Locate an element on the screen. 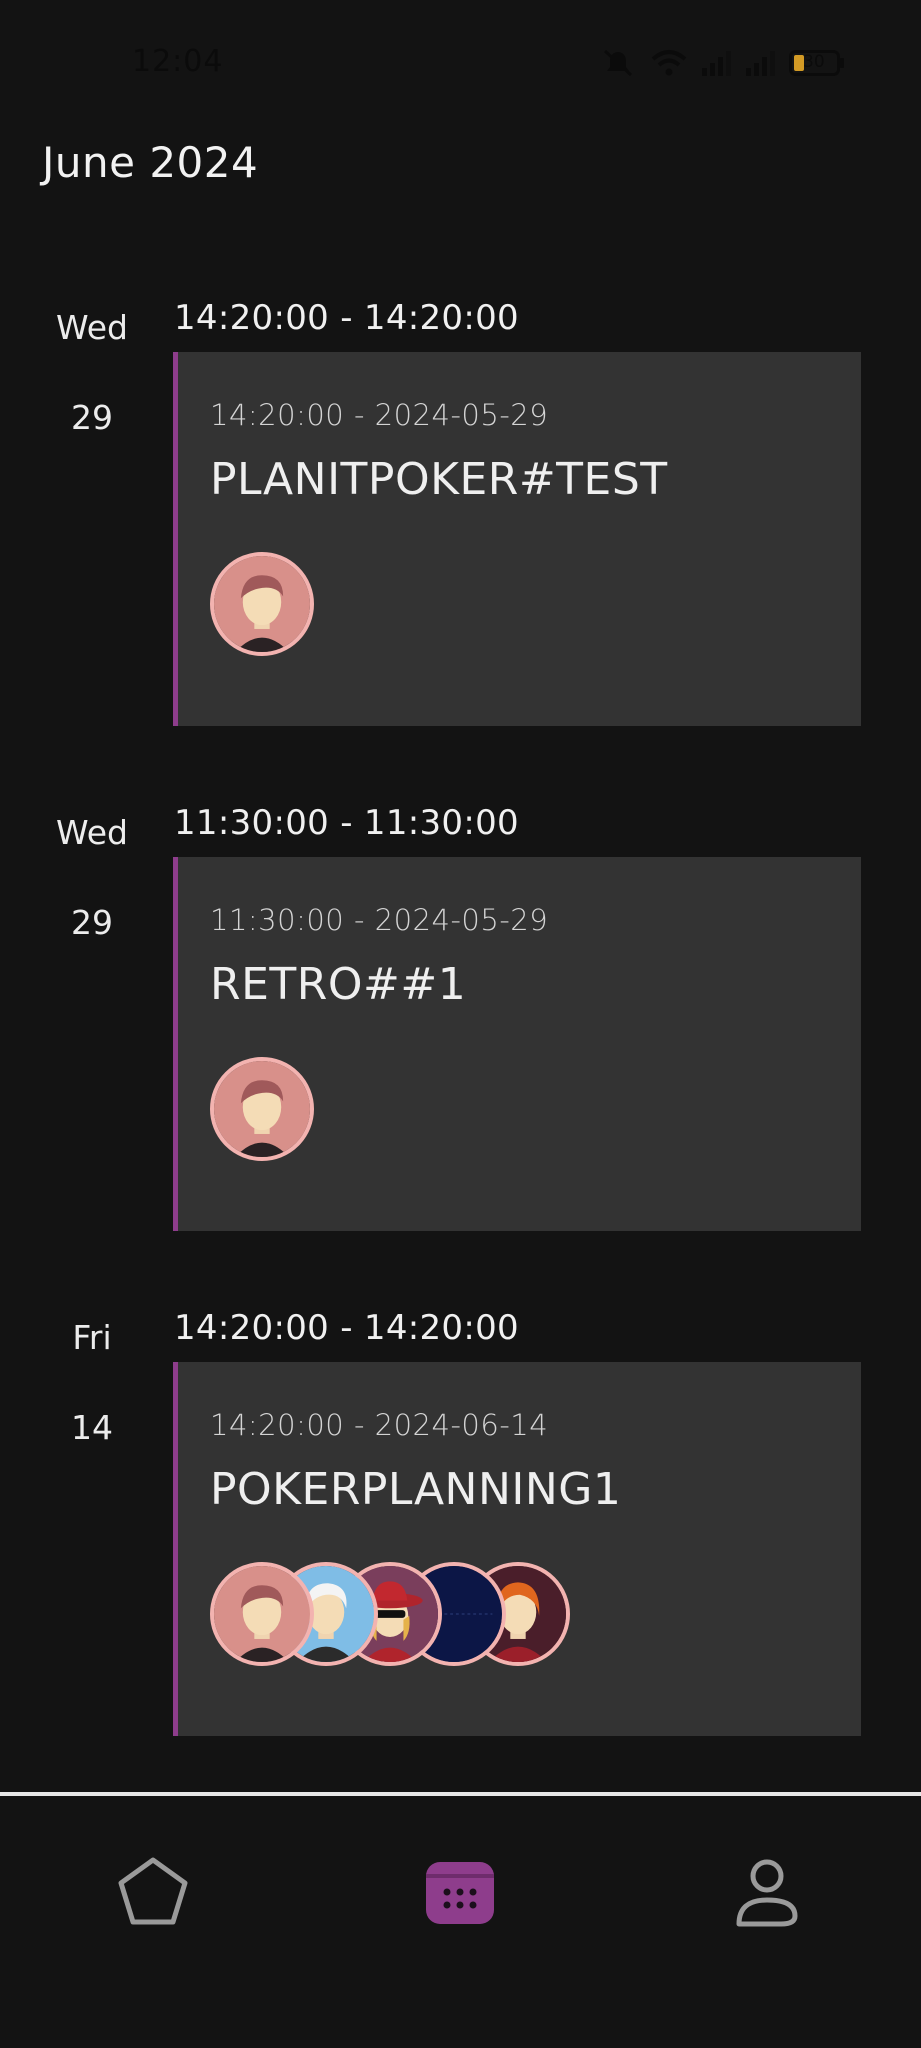 The image size is (921, 2048). battery-level: 30 is located at coordinates (814, 62).